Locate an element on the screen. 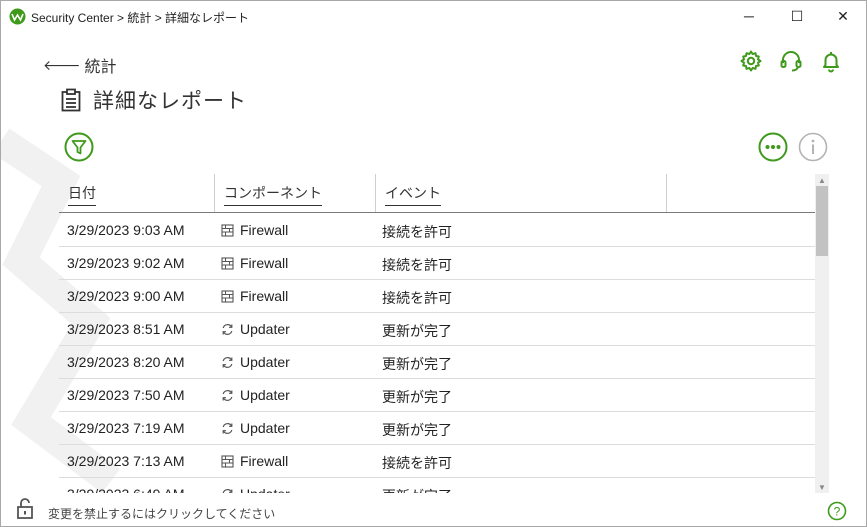  cell-date: 3/29/2023 9:00 AM is located at coordinates (126, 296).